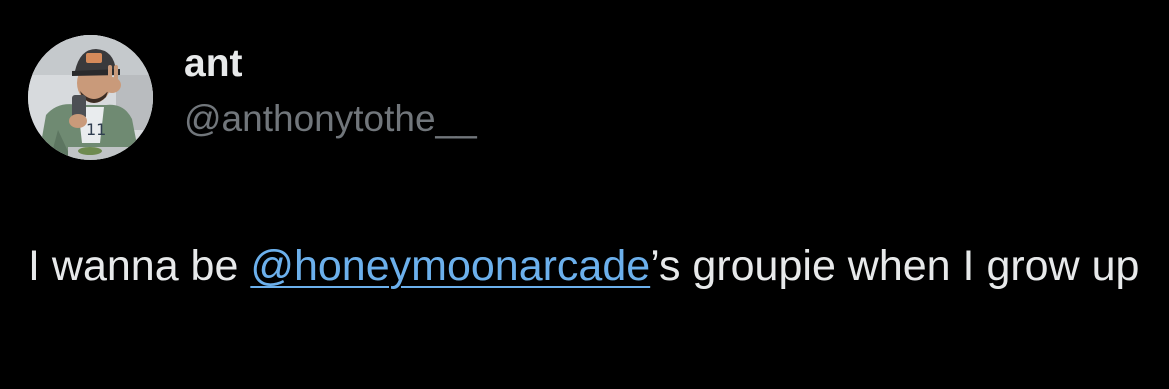 Image resolution: width=1169 pixels, height=389 pixels. Describe the element at coordinates (450, 266) in the screenshot. I see `mention-link: @honeymoonarcade` at that location.